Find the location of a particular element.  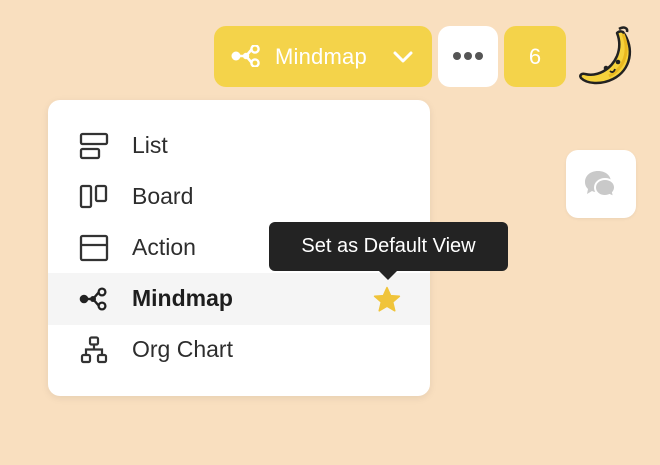

more-options-button is located at coordinates (468, 56).